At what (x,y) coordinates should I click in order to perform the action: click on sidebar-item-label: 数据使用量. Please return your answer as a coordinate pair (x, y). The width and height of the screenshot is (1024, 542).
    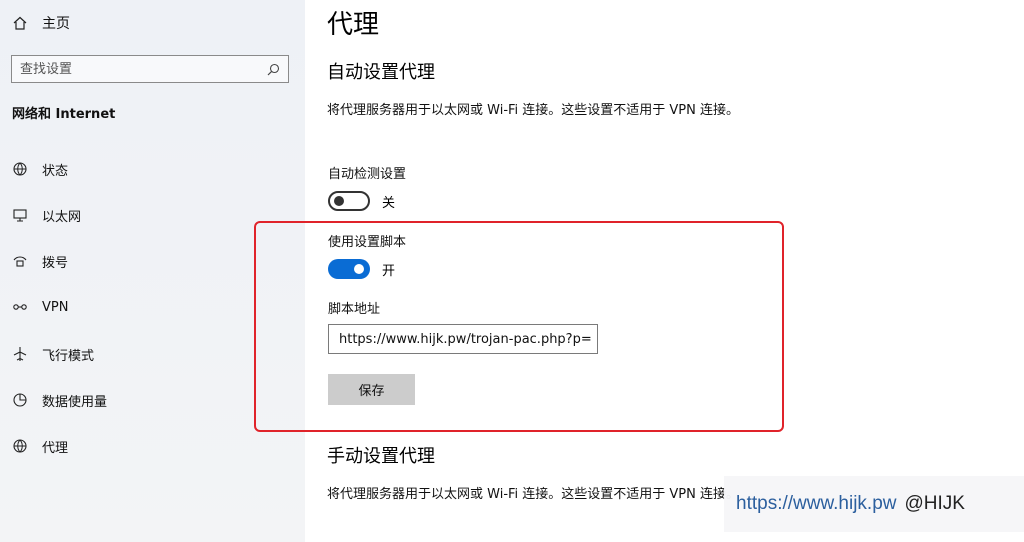
    Looking at the image, I should click on (75, 402).